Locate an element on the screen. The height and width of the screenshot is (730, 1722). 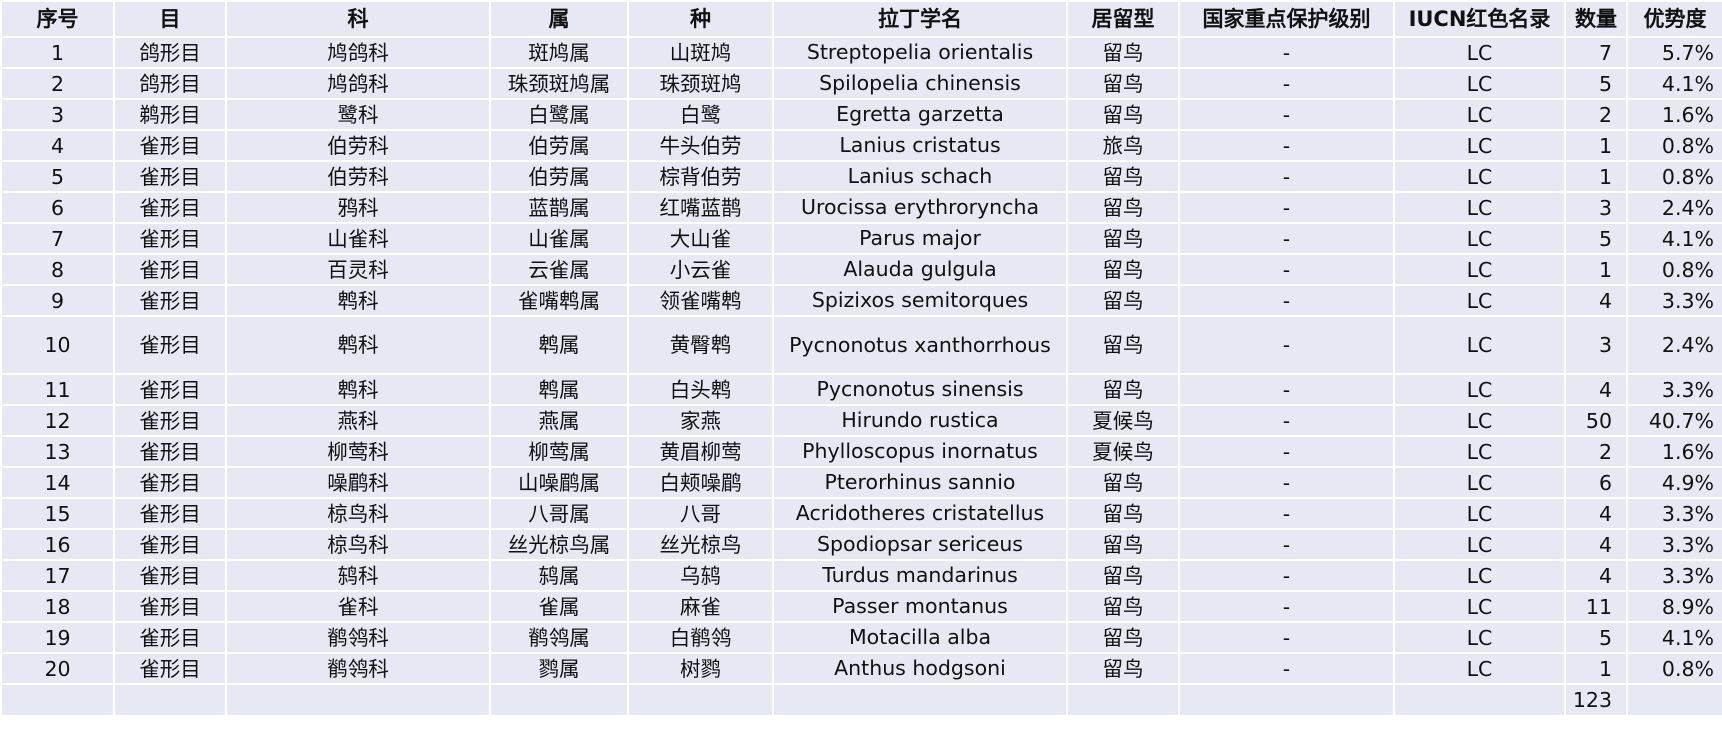
cell-species: 丝光椋鸟 is located at coordinates (700, 544).